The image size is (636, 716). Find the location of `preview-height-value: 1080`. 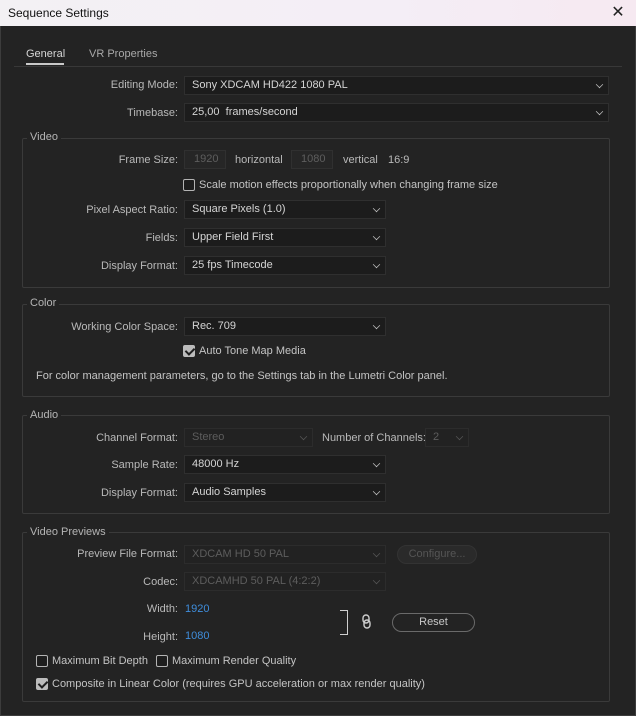

preview-height-value: 1080 is located at coordinates (197, 636).